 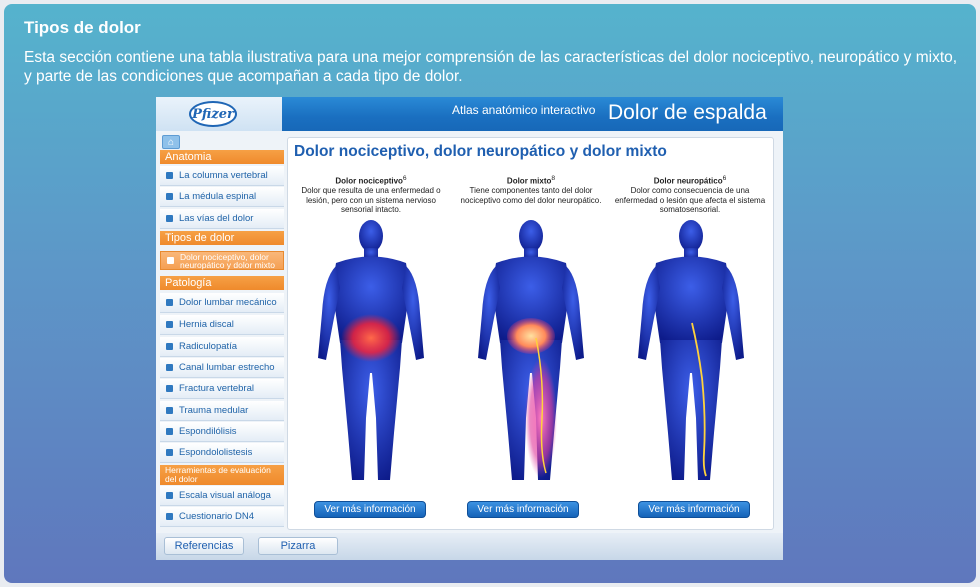 I want to click on board-button: Pizarra, so click(x=298, y=546).